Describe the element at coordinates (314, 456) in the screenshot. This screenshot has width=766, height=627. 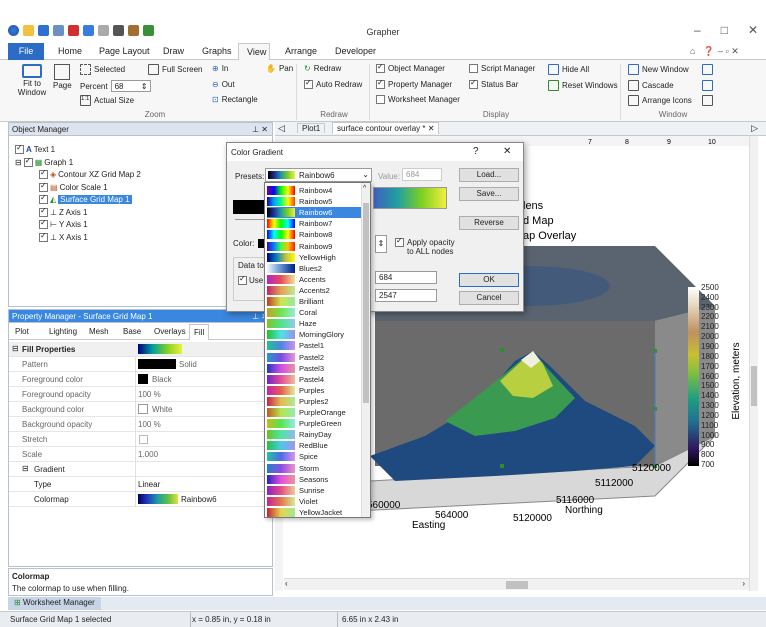
I see `preset-item: Spice` at that location.